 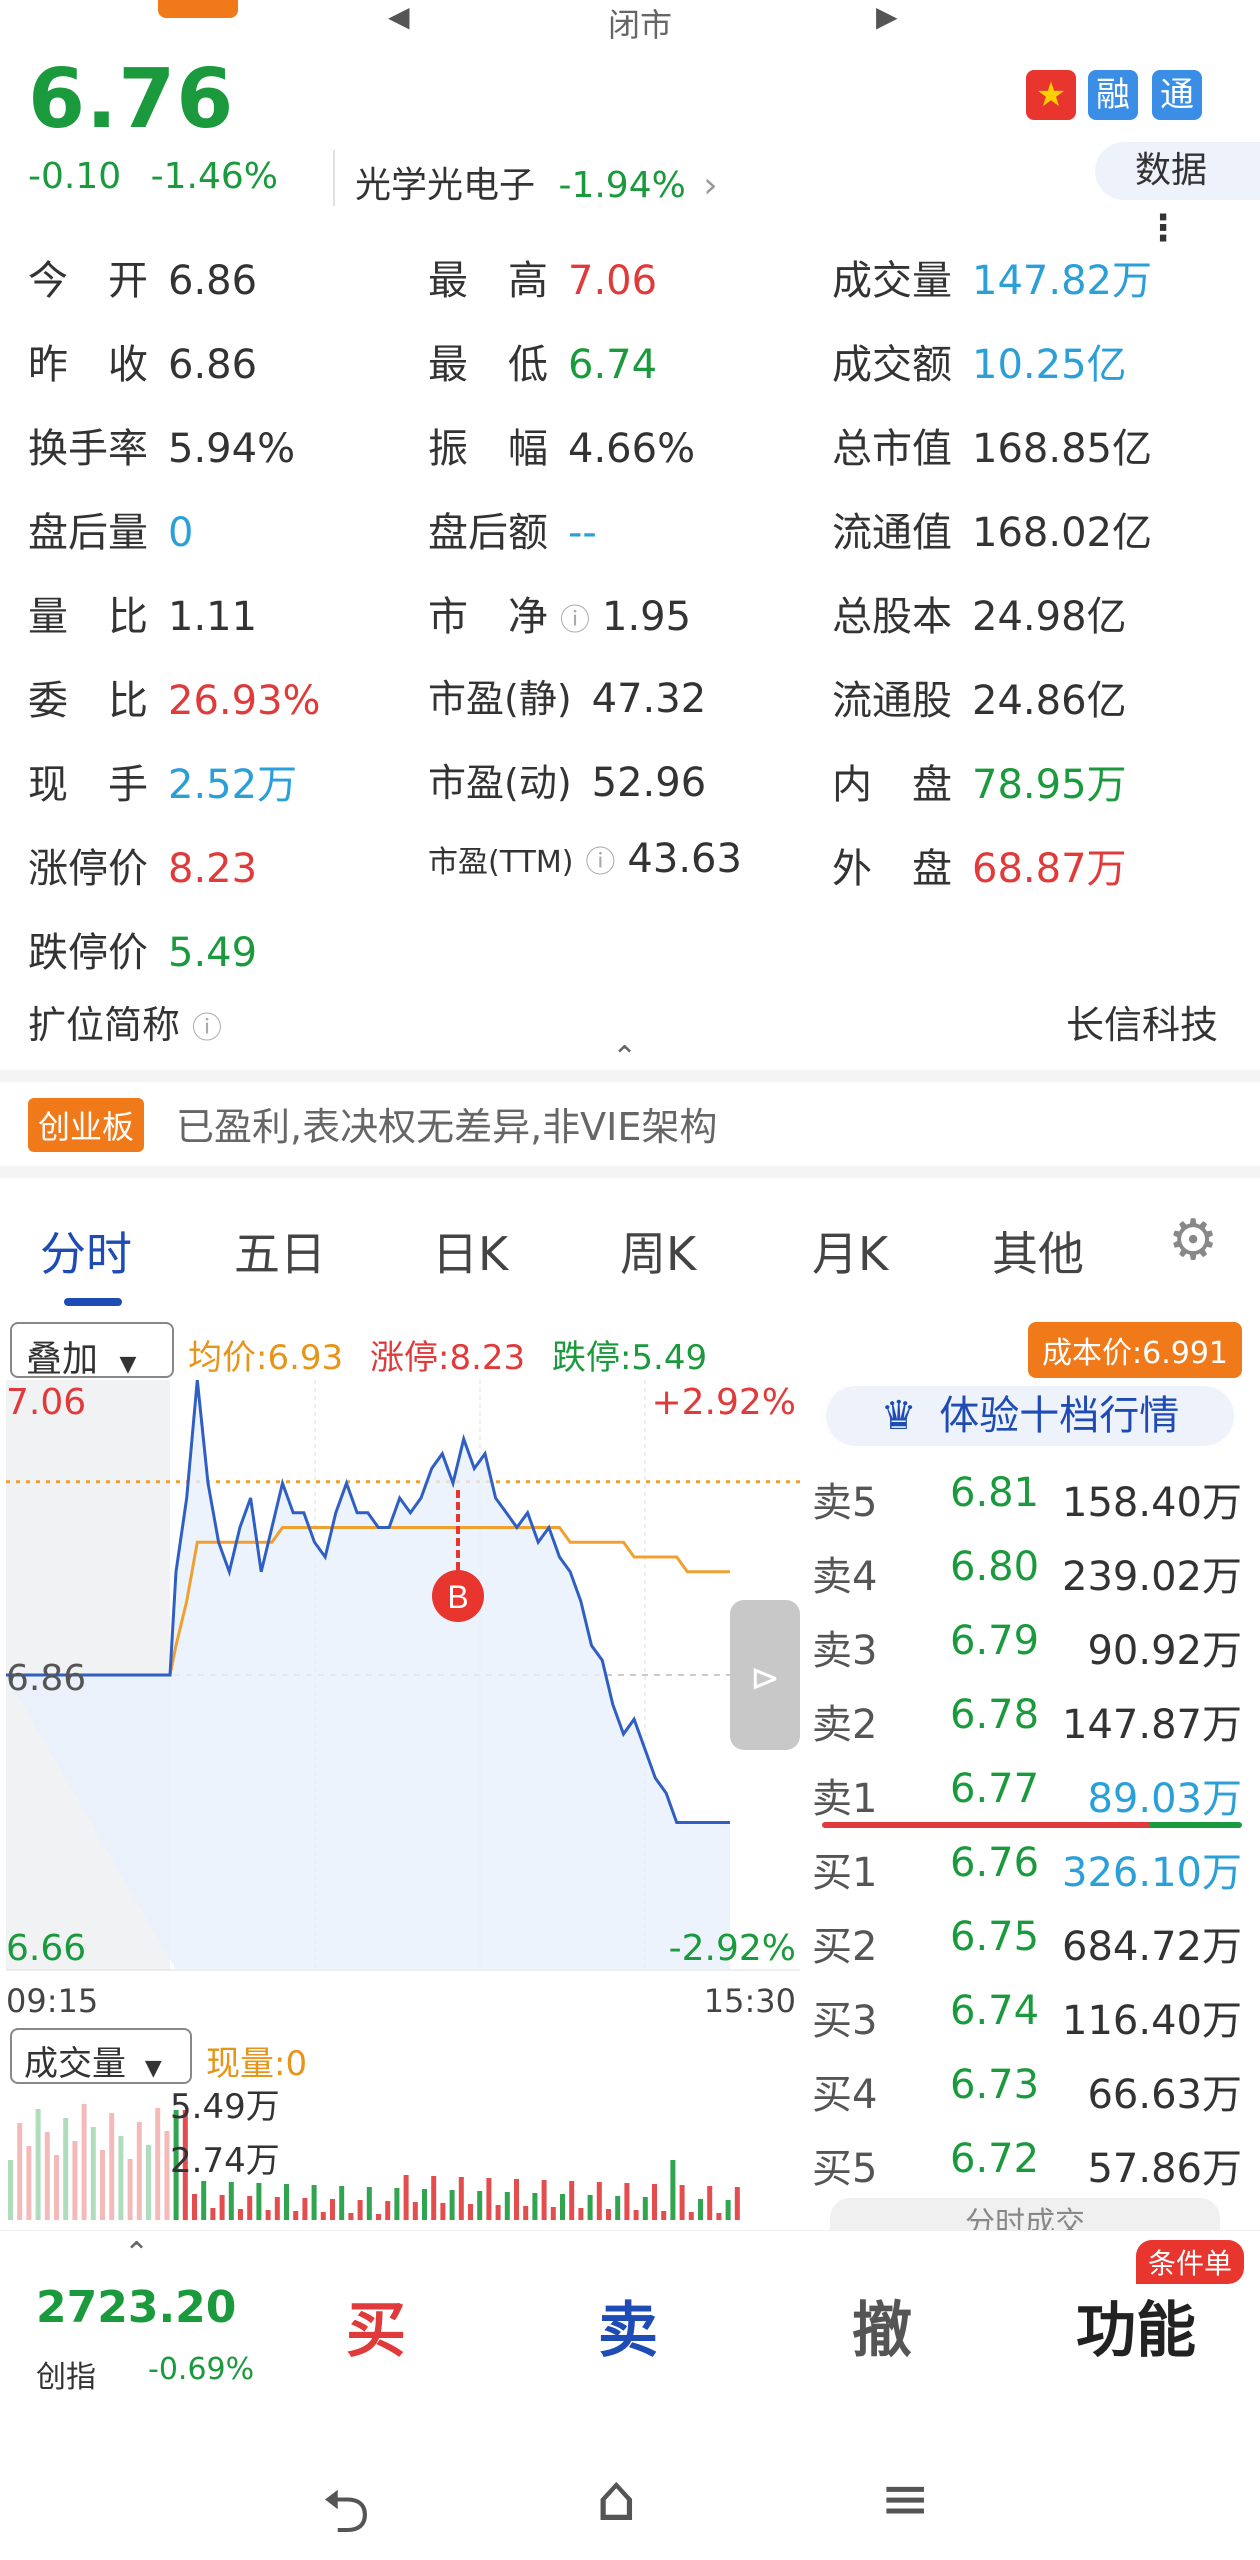 I want to click on current-volume: 现量:0, so click(x=257, y=2064).